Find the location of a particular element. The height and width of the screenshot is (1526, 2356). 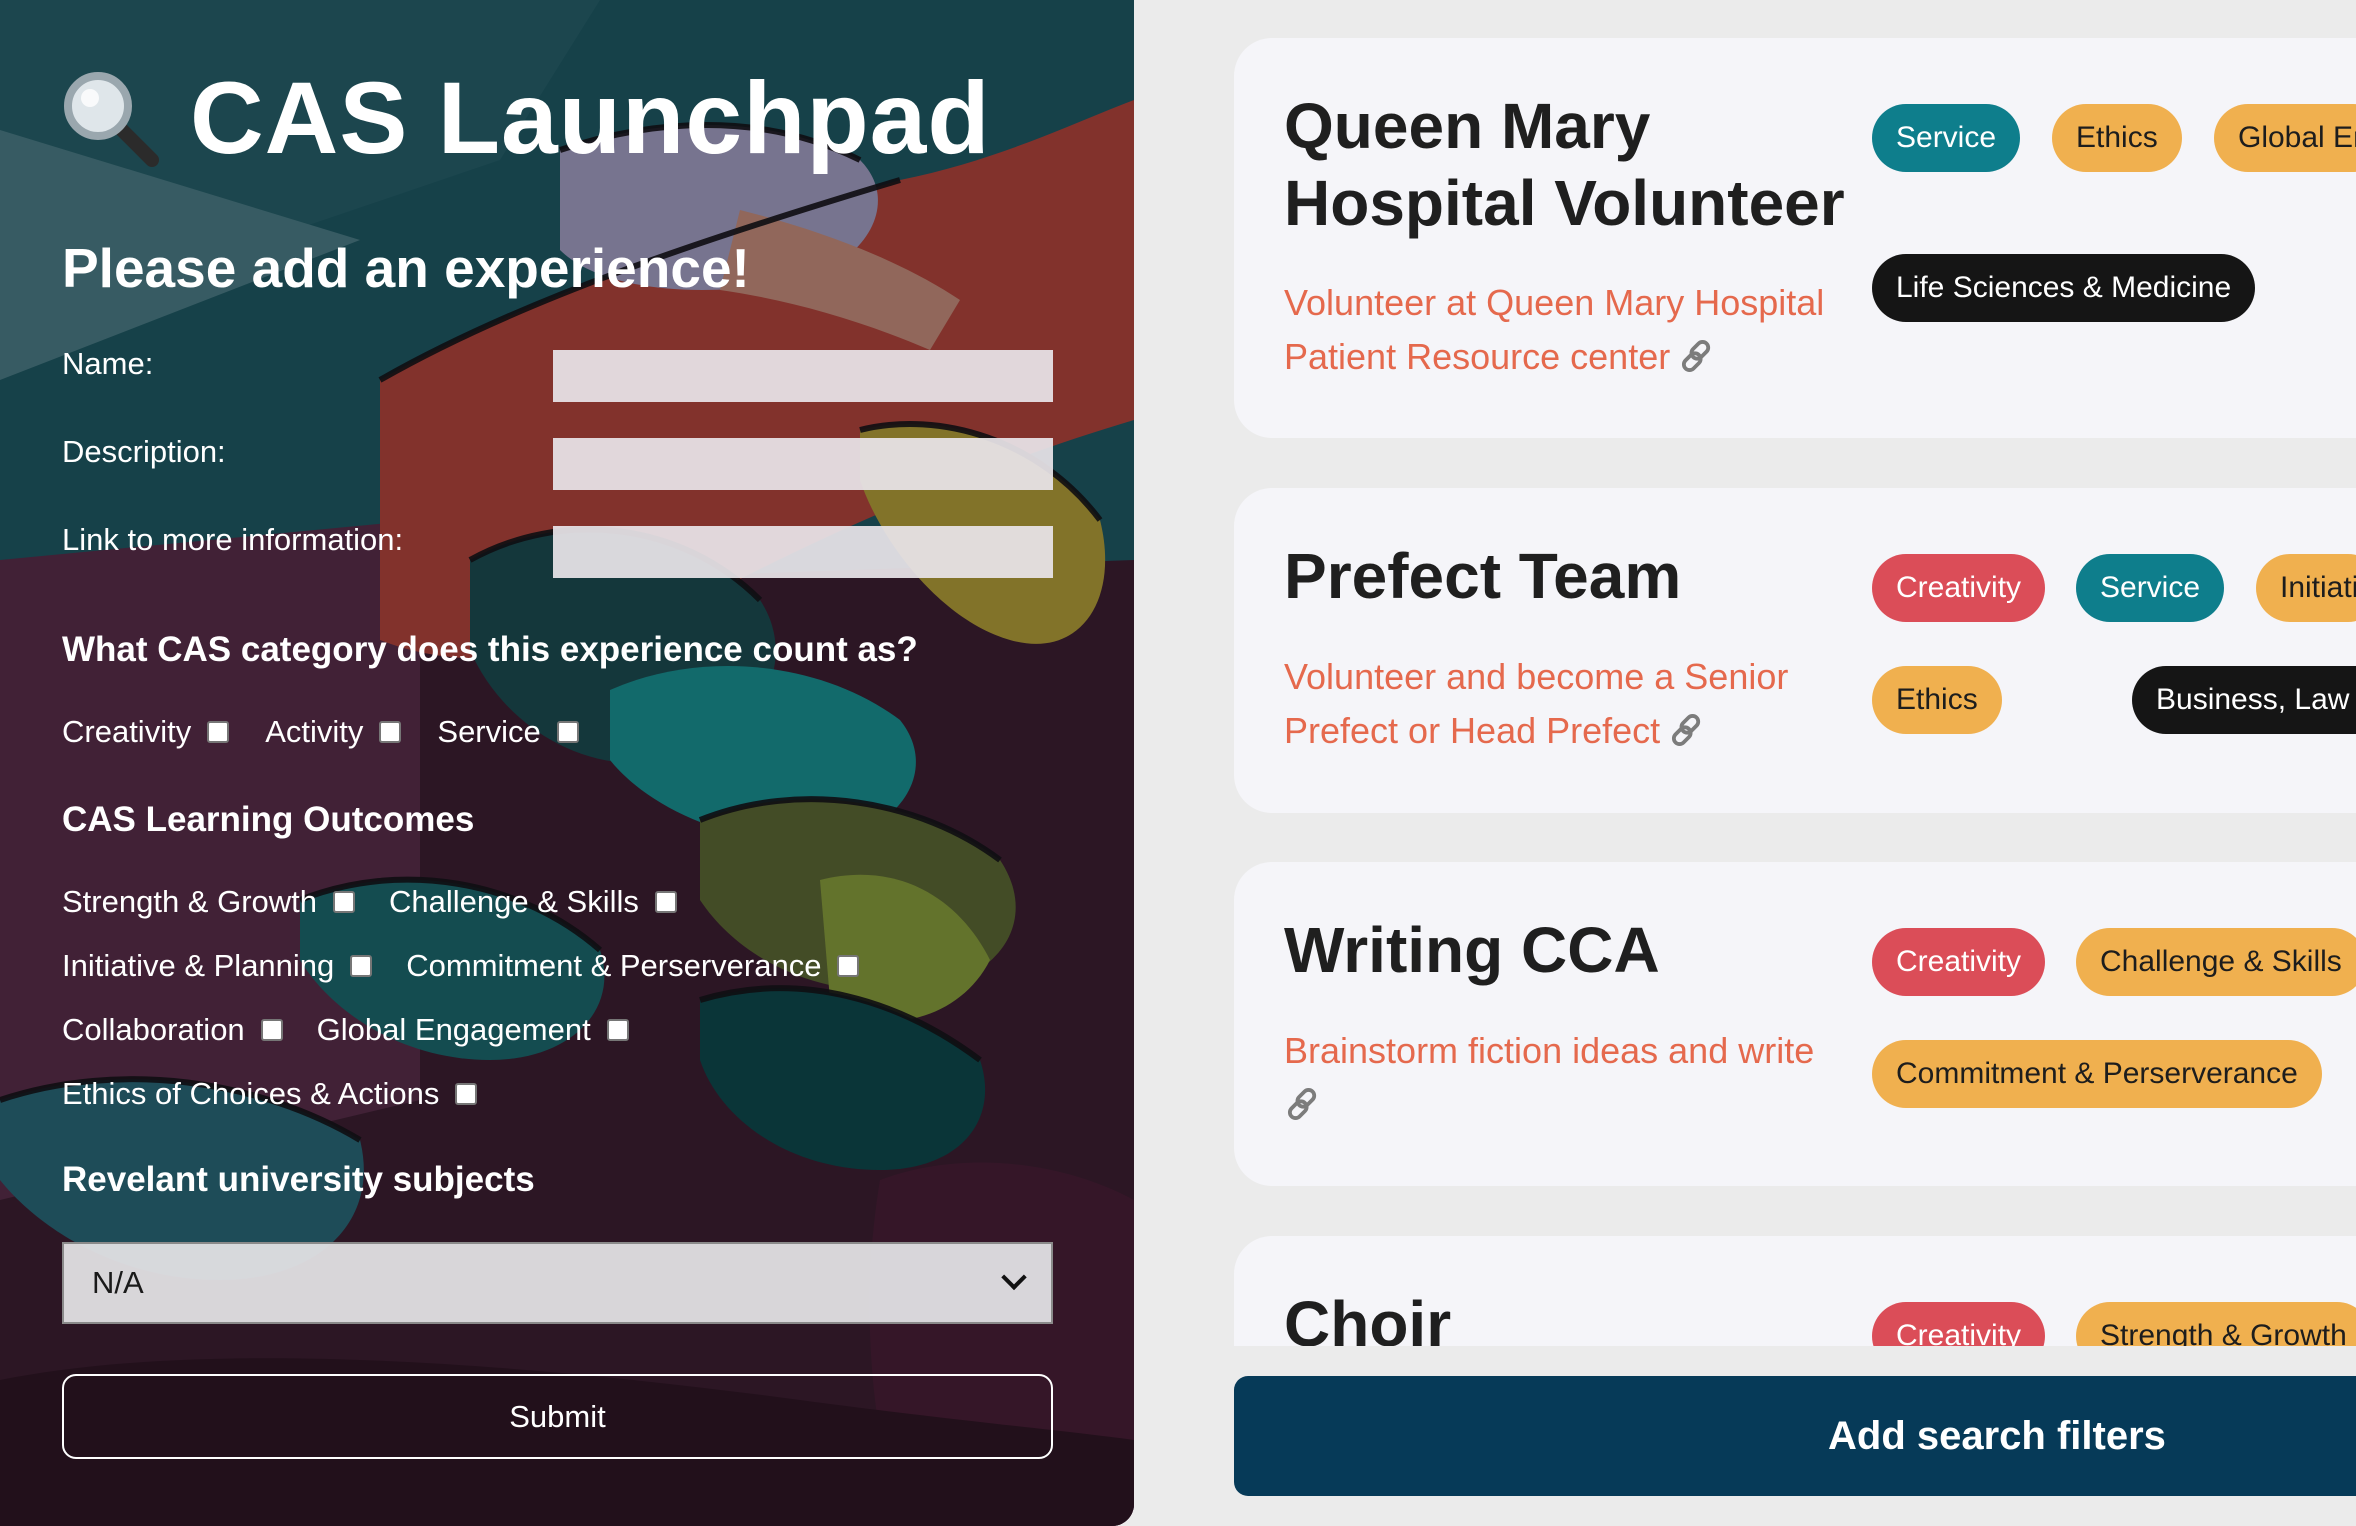

tag-subject: Life Sciences & Medicine is located at coordinates (2064, 288).